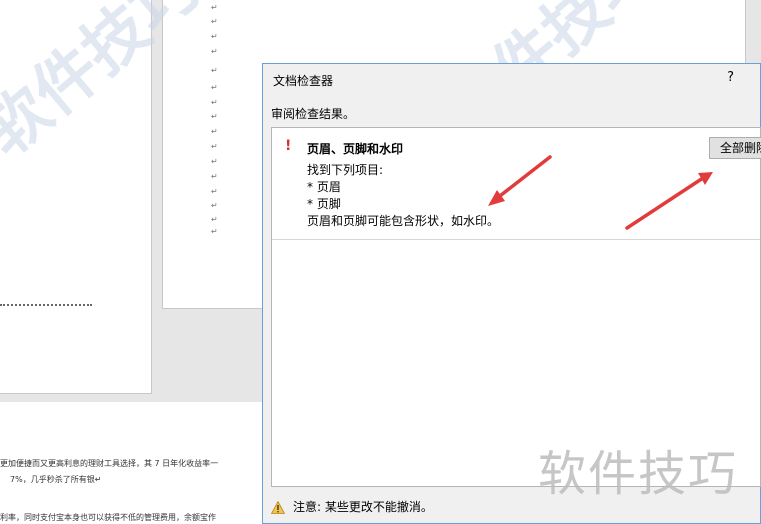 The width and height of the screenshot is (761, 524). What do you see at coordinates (600, 192) in the screenshot?
I see `annotation-arrows` at bounding box center [600, 192].